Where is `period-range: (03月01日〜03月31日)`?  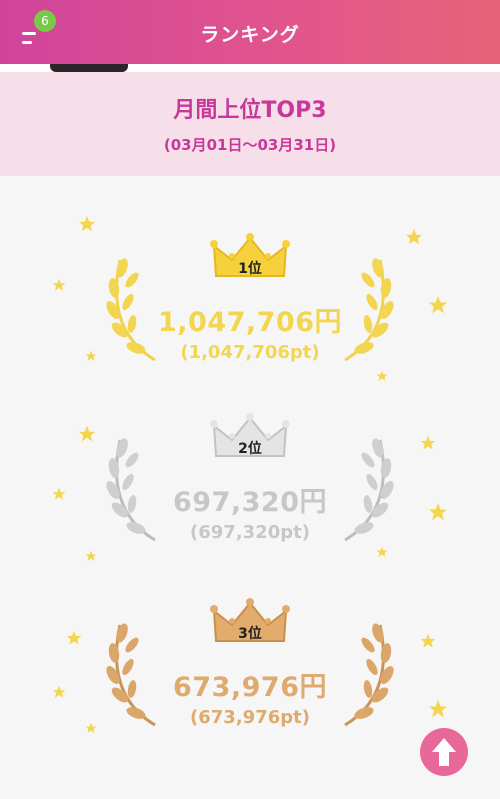
period-range: (03月01日〜03月31日) is located at coordinates (250, 145).